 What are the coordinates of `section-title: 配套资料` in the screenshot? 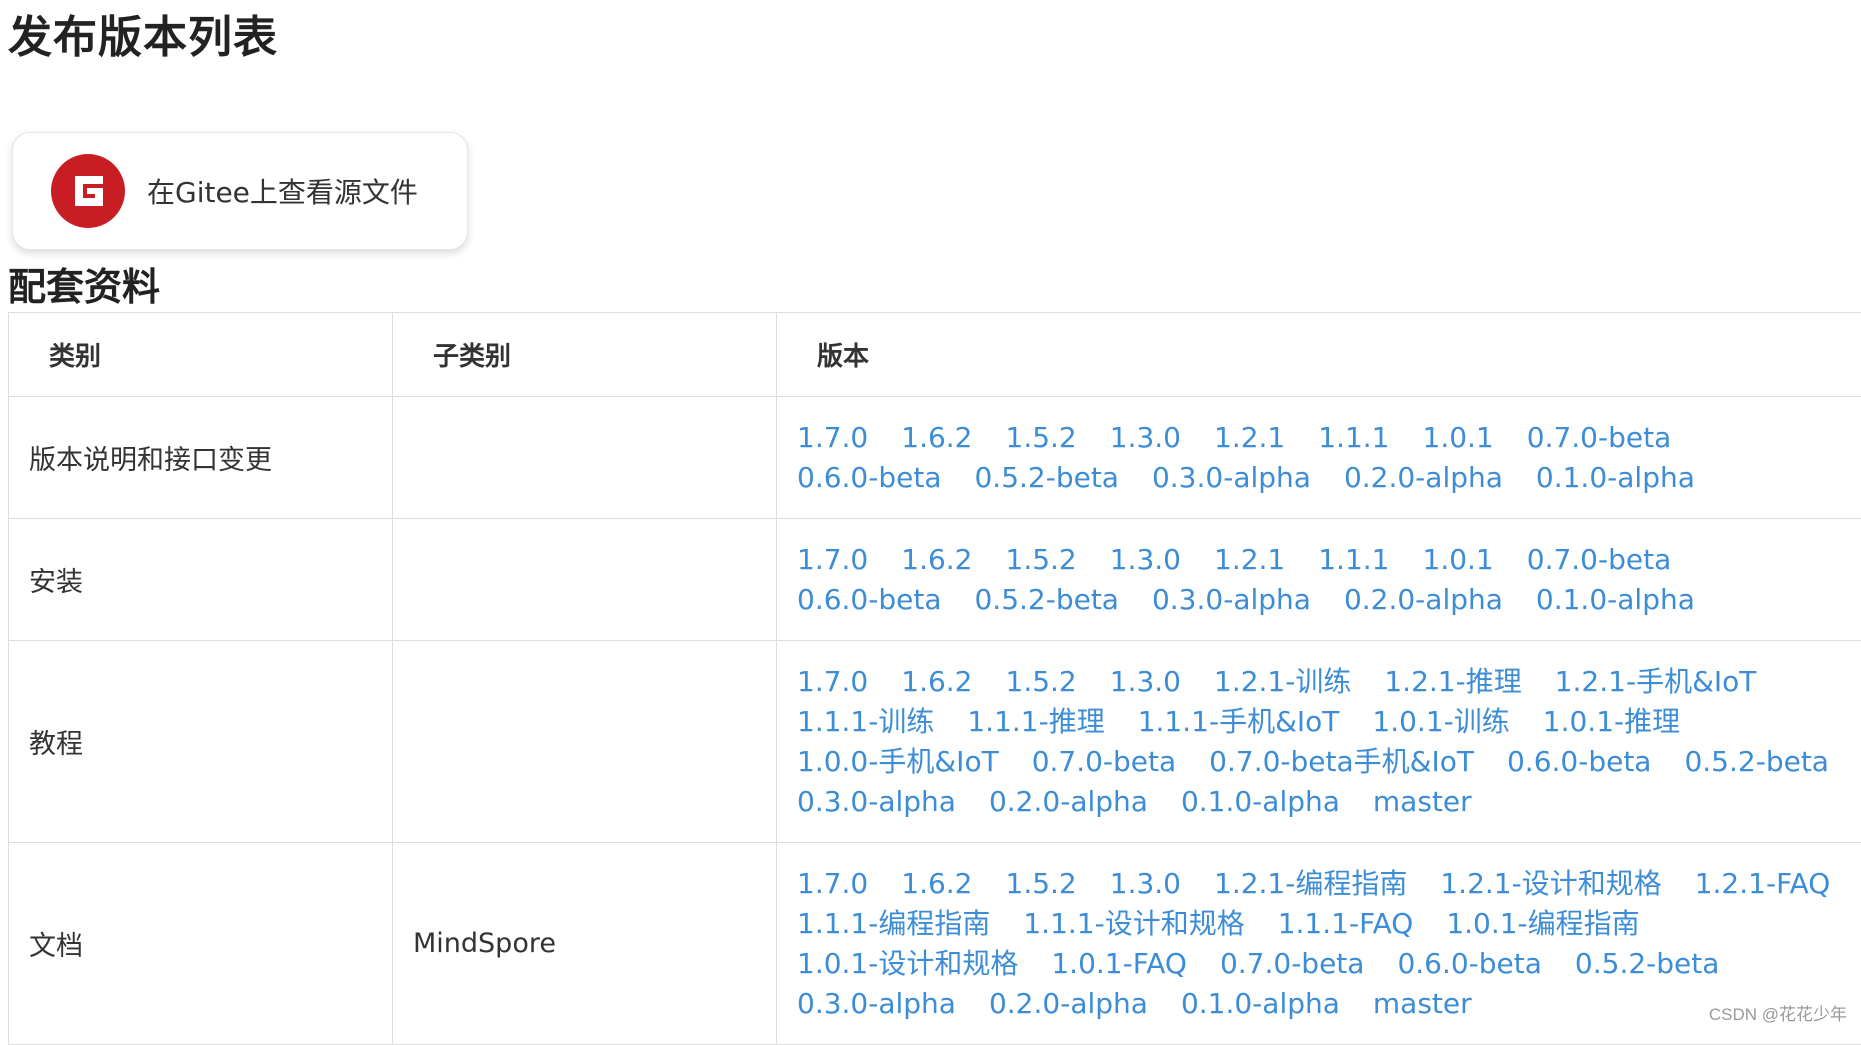 It's located at (84, 287).